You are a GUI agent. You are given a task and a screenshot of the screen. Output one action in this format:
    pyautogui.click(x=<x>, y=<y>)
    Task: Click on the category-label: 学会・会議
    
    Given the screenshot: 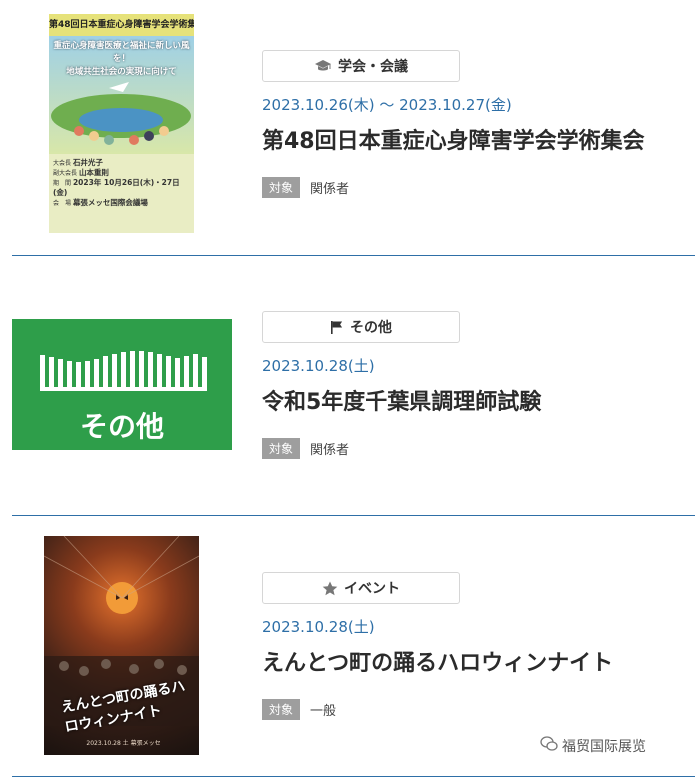 What is the action you would take?
    pyautogui.click(x=373, y=67)
    